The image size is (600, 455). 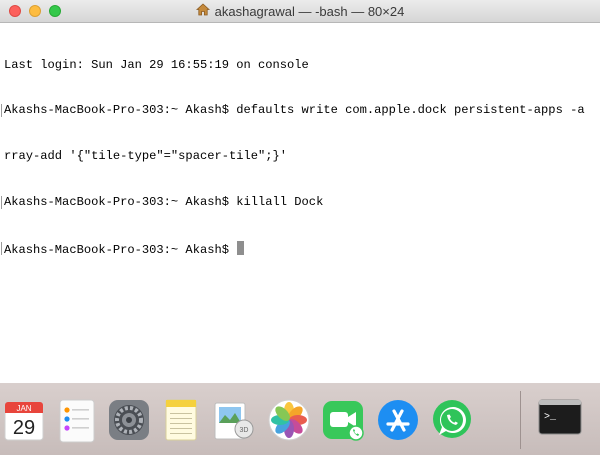 I want to click on terminal-icon: >_, so click(x=560, y=418).